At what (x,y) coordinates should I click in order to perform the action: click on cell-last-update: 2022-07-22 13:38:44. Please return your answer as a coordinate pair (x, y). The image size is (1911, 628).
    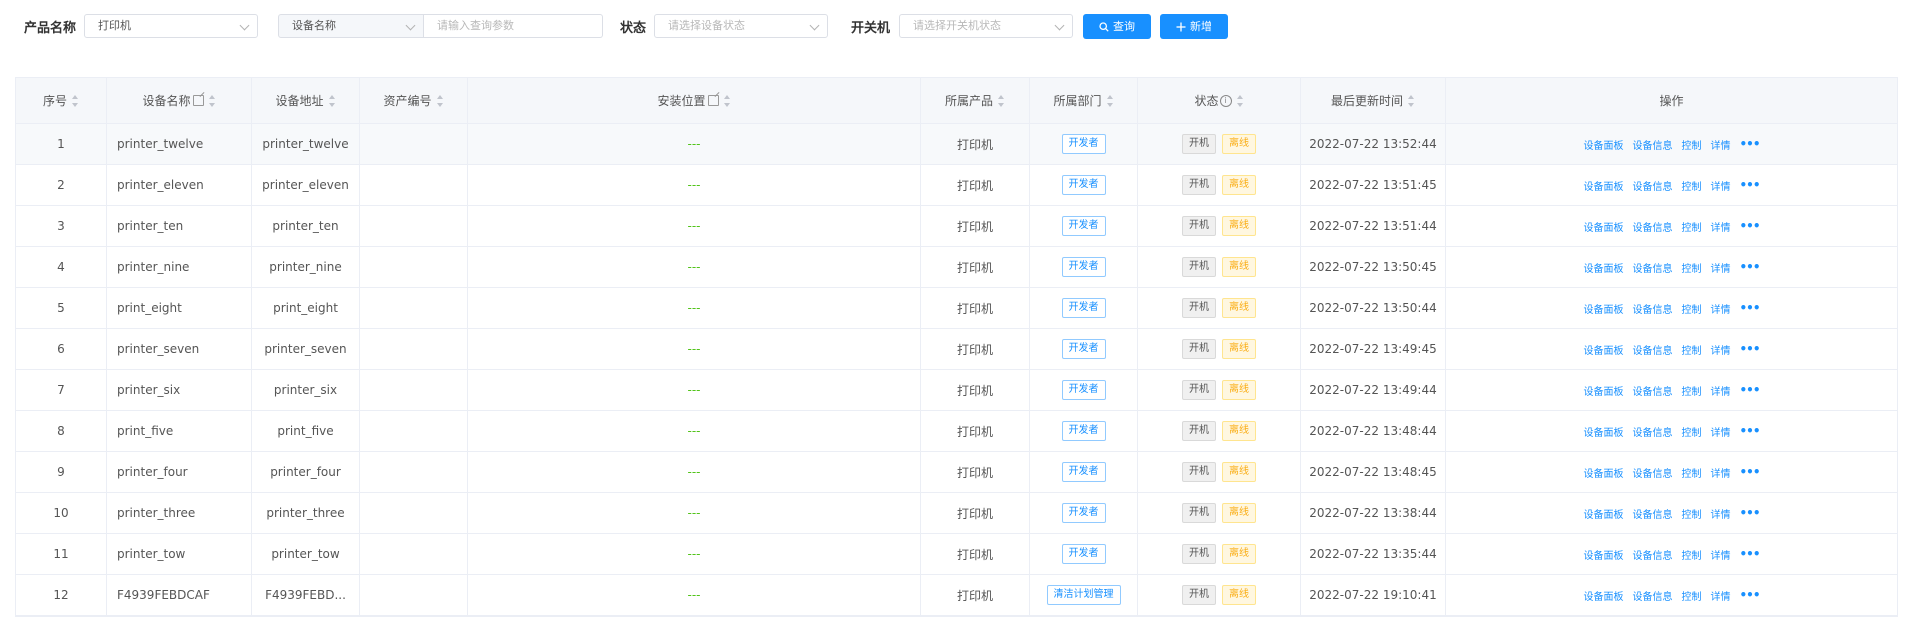
    Looking at the image, I should click on (1373, 513).